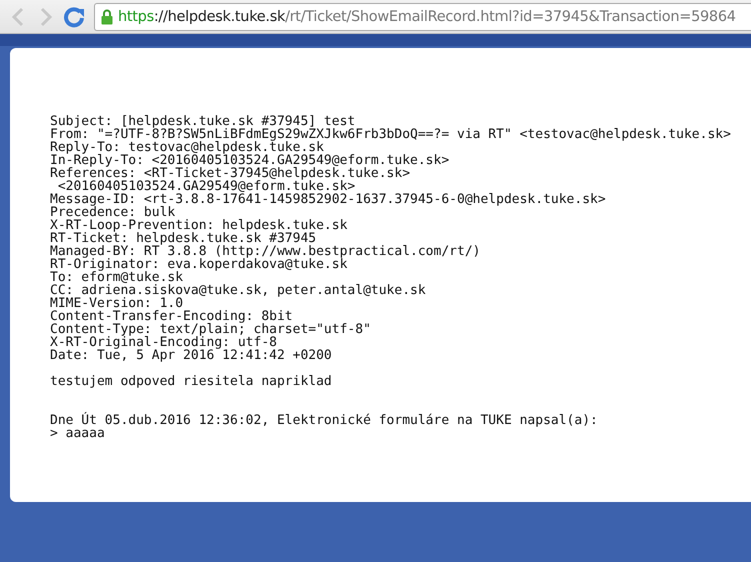 The image size is (751, 562). I want to click on reload-icon, so click(74, 17).